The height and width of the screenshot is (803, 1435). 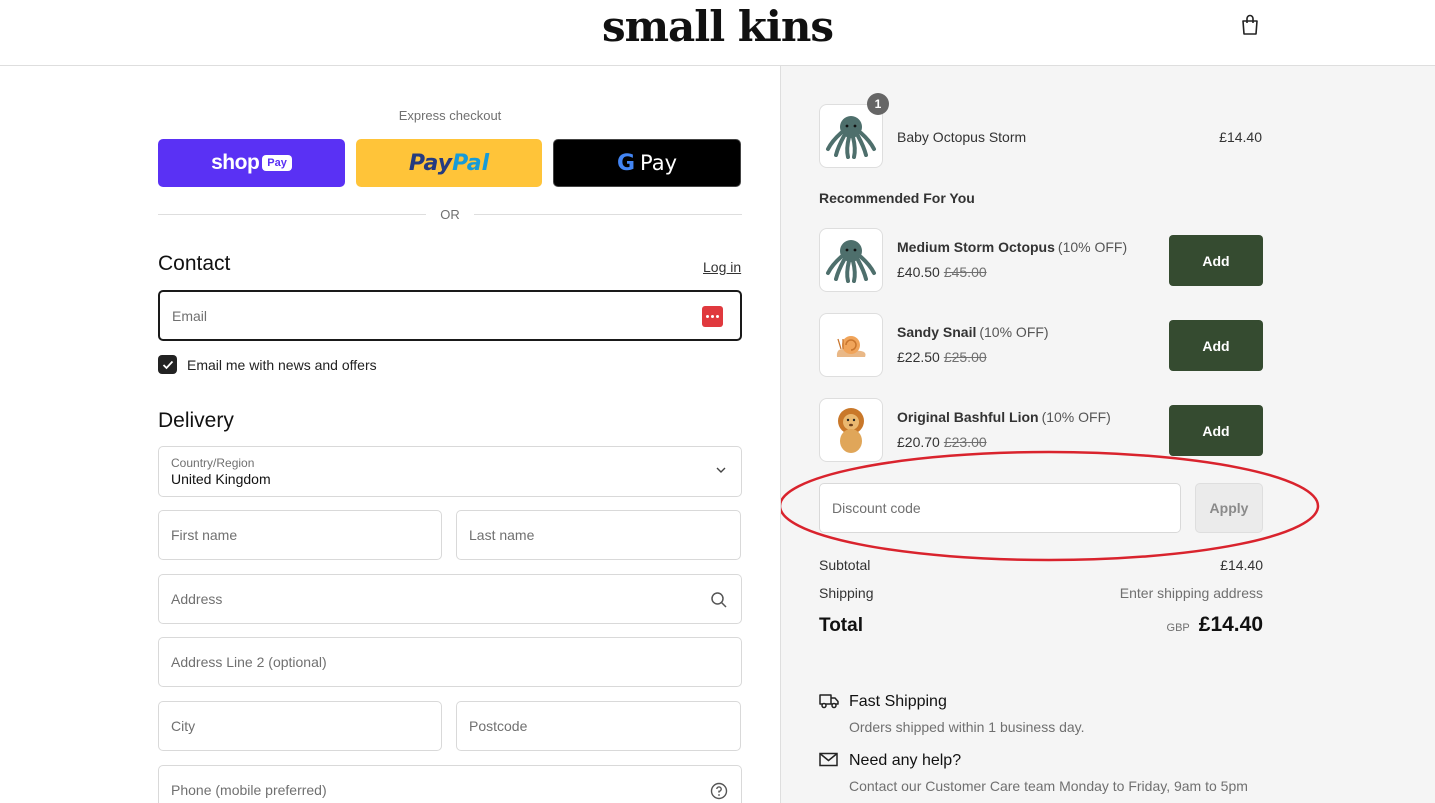 I want to click on last-name-placeholder: Last name, so click(x=502, y=535).